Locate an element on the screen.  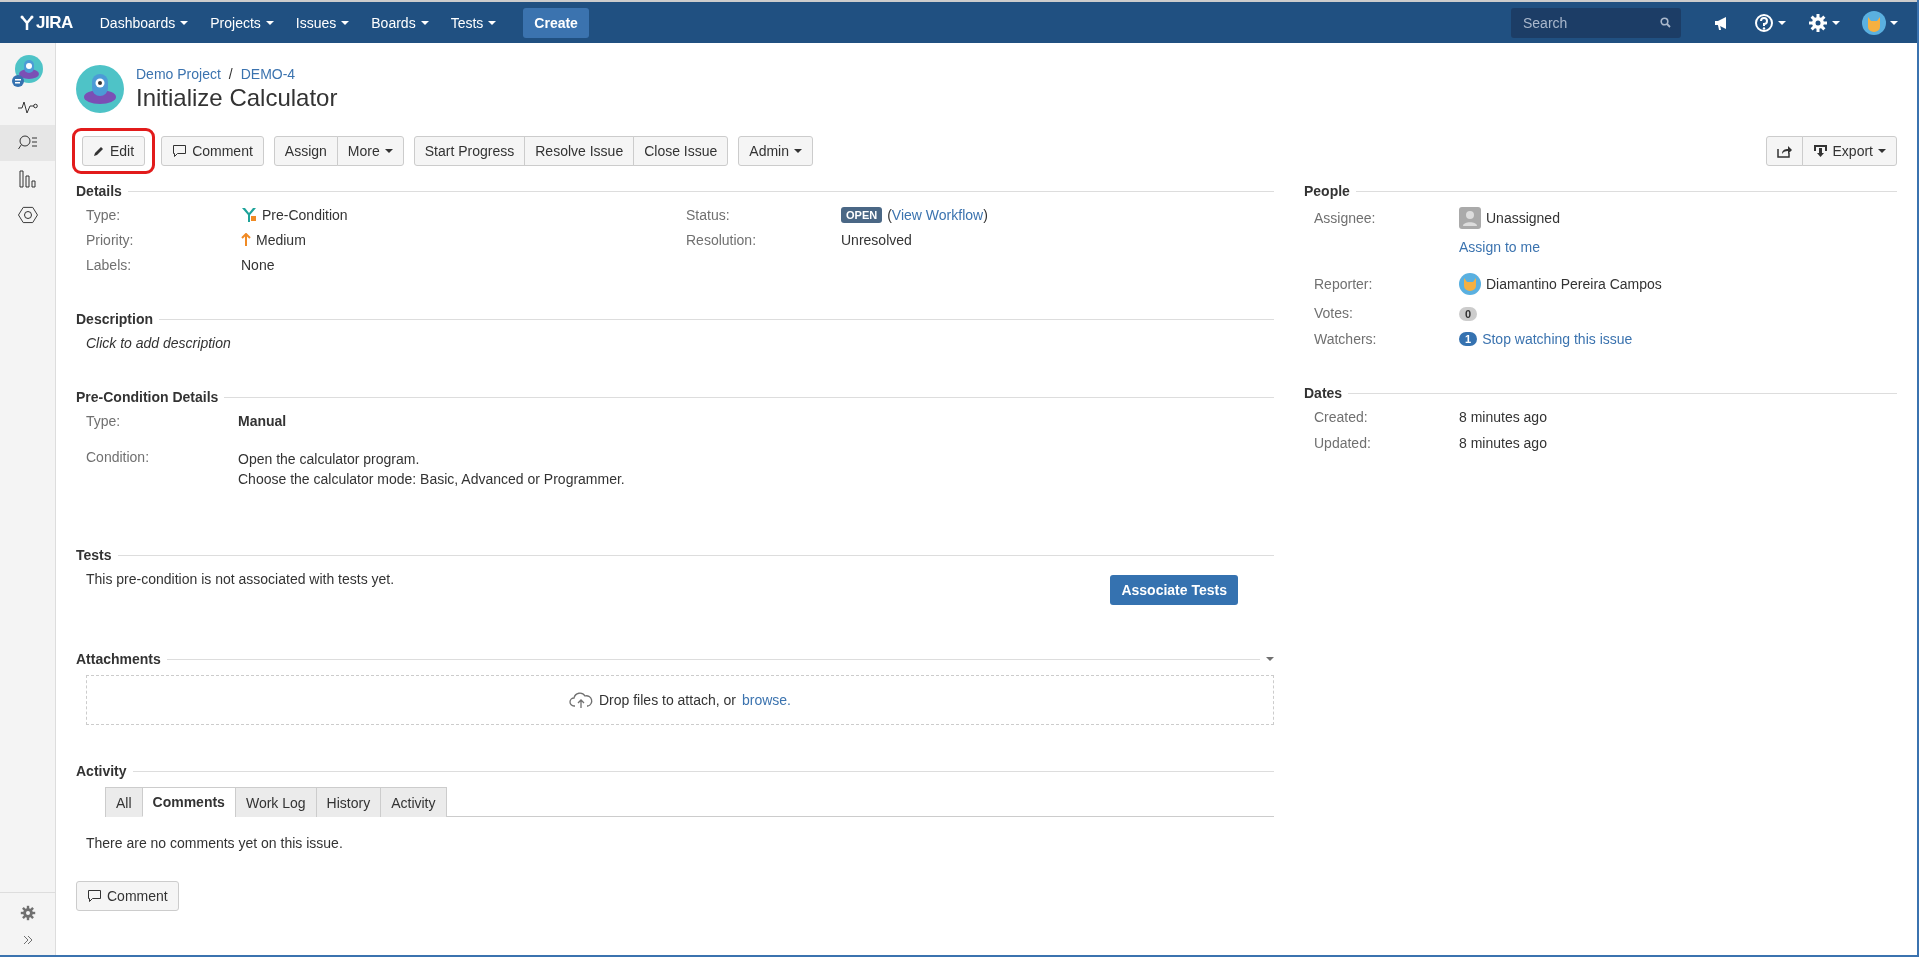
share-button is located at coordinates (1784, 151).